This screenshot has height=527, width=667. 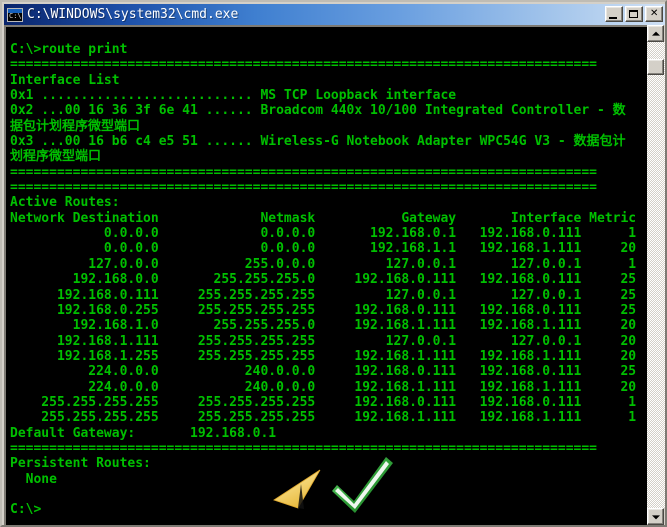 I want to click on maximize-icon, so click(x=633, y=14).